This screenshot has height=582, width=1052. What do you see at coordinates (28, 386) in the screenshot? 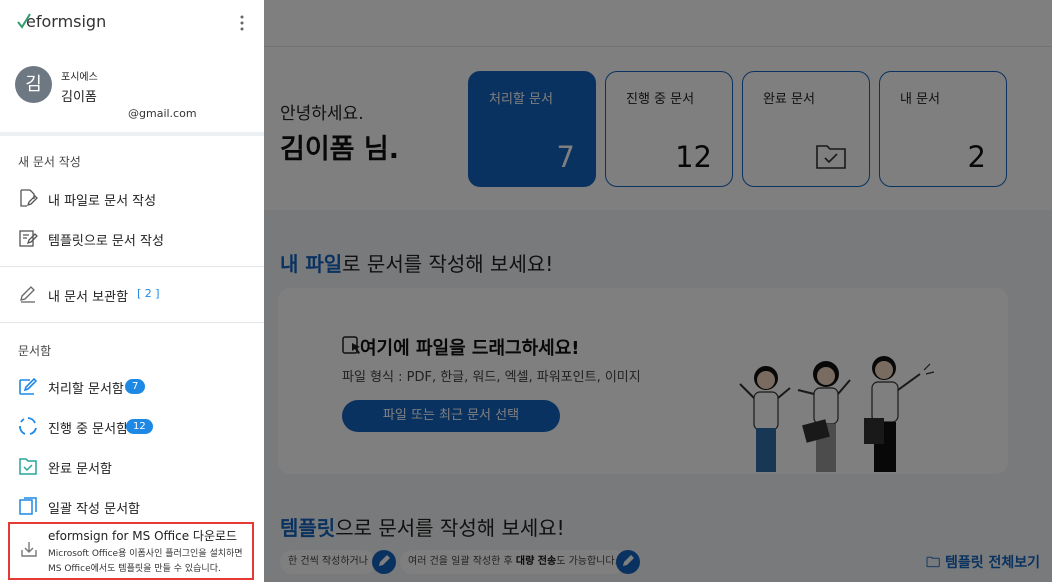
I see `edit-doc-icon` at bounding box center [28, 386].